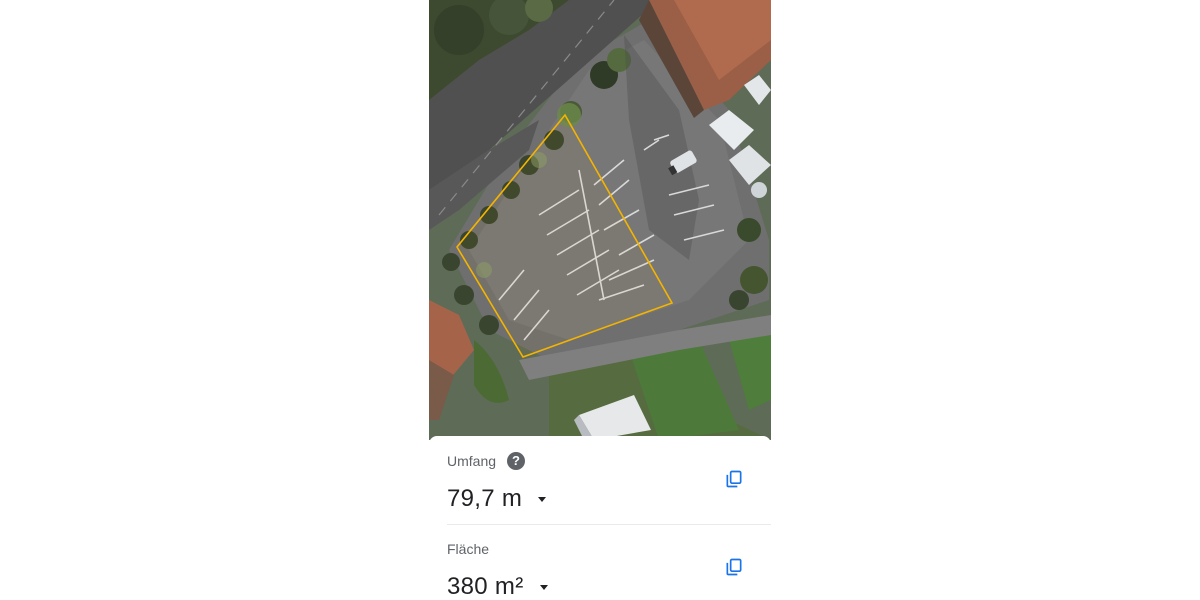 This screenshot has width=1200, height=600. I want to click on area-section: Fläche 380 m², so click(609, 570).